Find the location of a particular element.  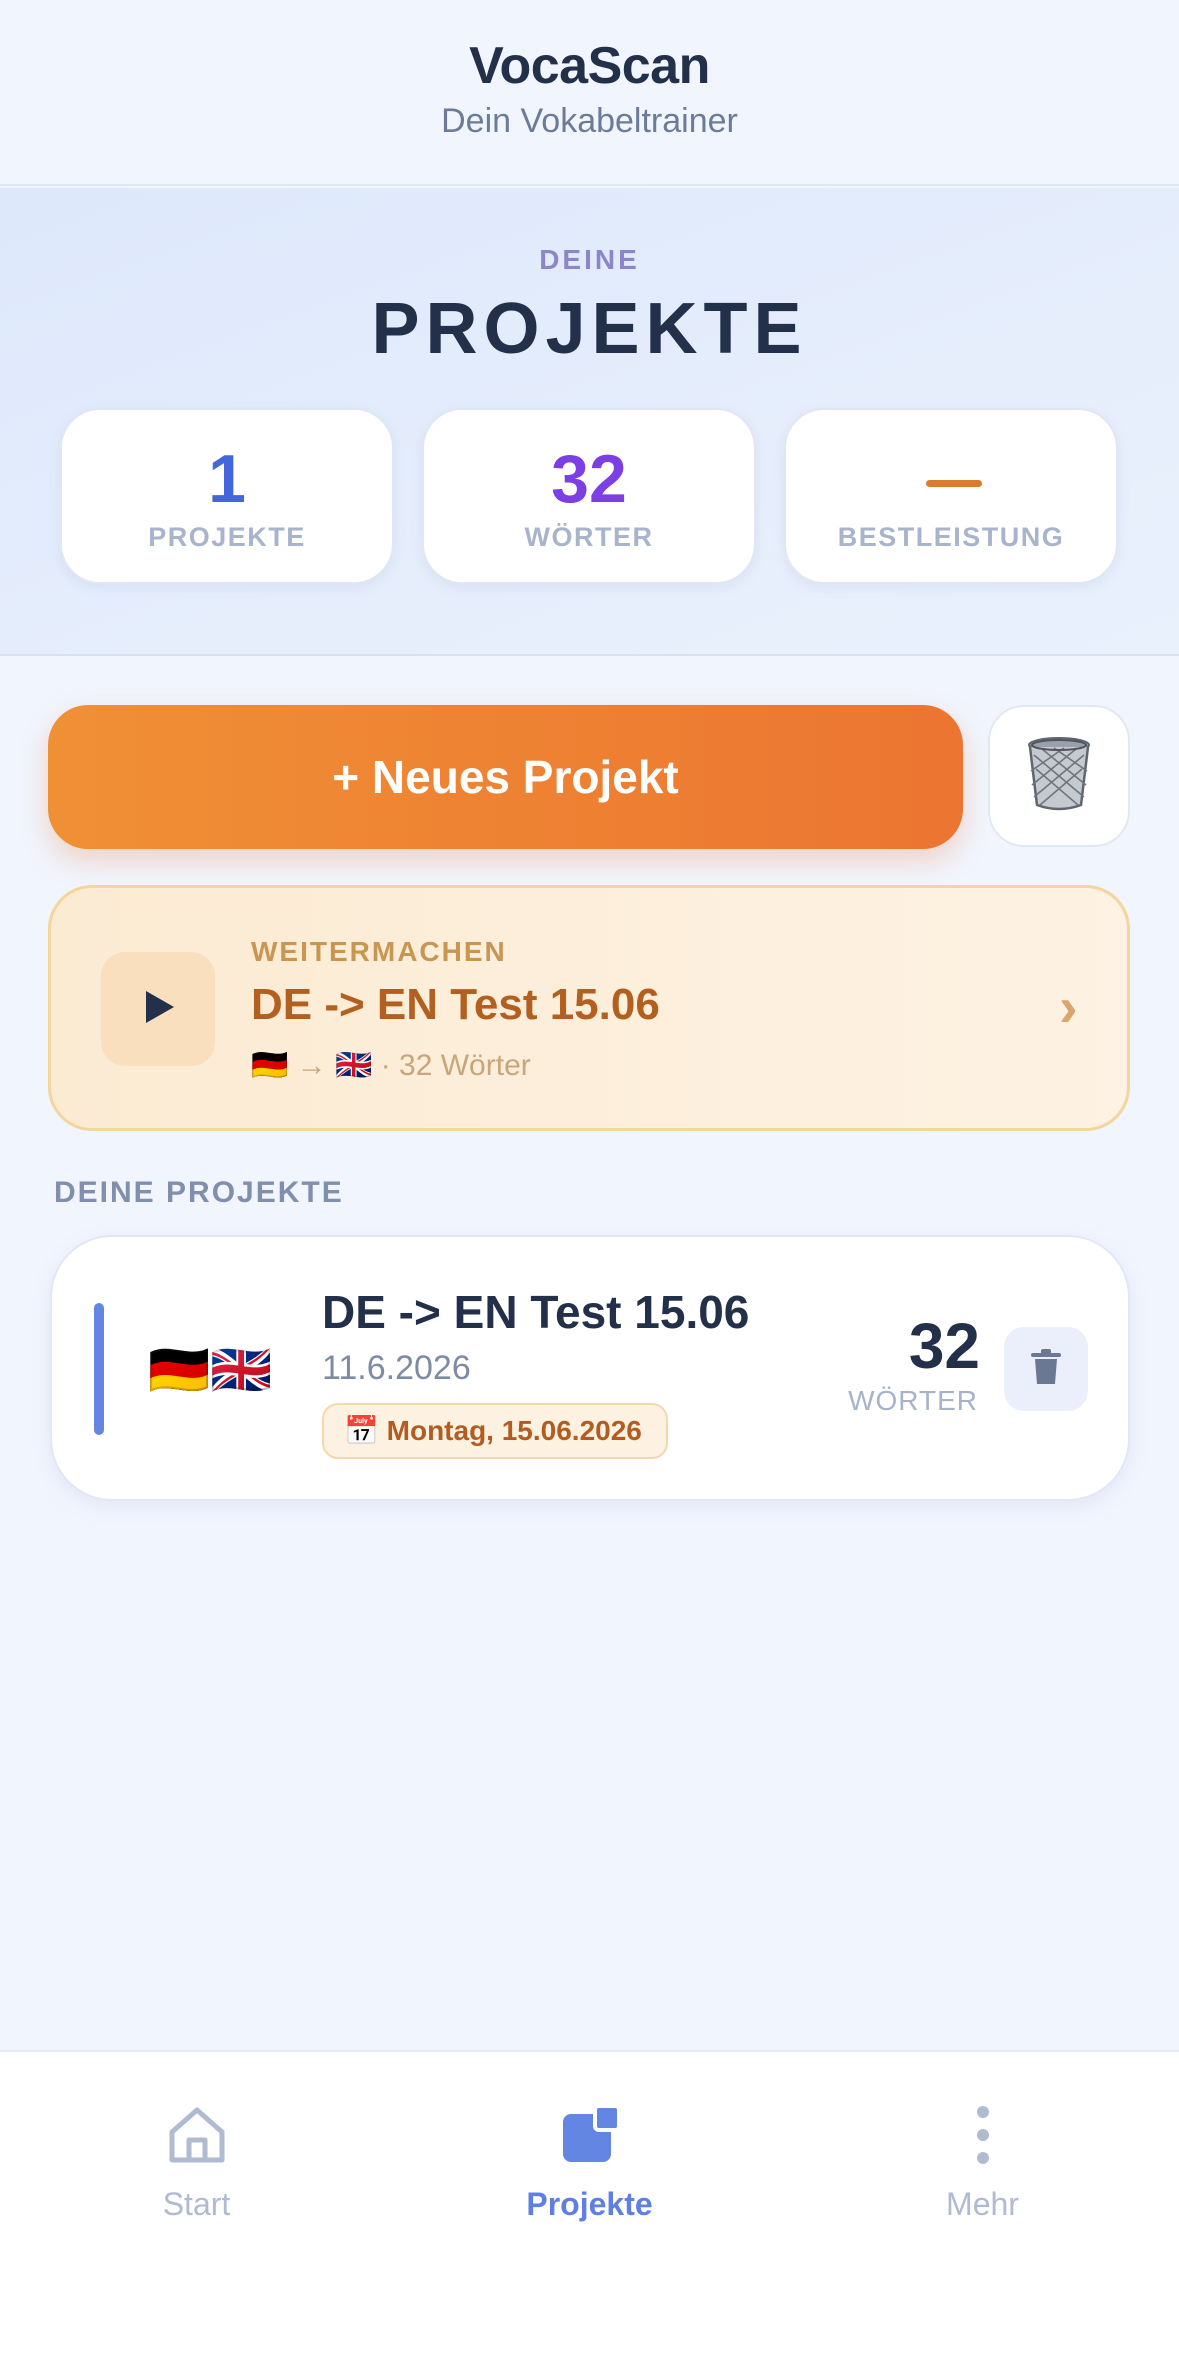

stat-card-best: BESTLEISTUNG is located at coordinates (951, 496).